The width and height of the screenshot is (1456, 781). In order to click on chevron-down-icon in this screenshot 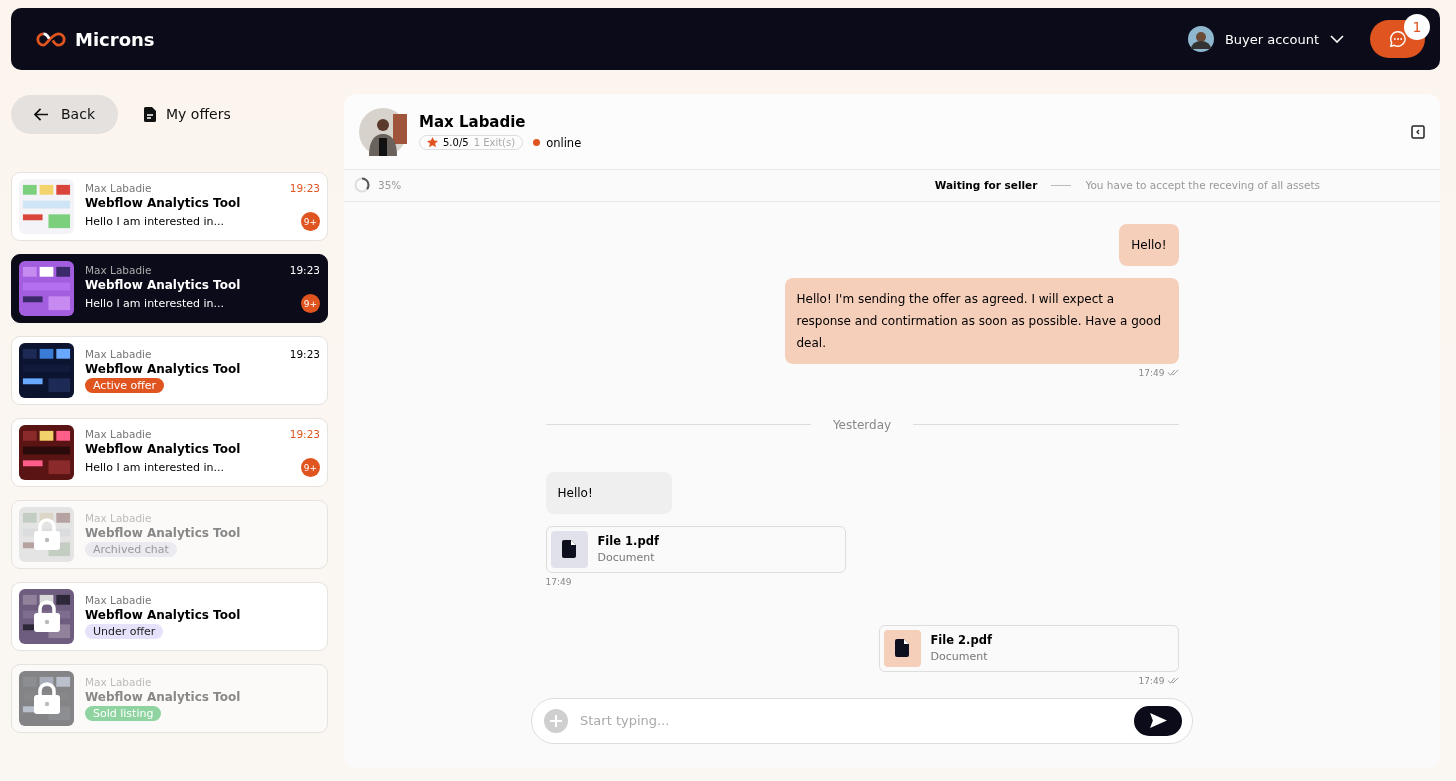, I will do `click(1337, 39)`.